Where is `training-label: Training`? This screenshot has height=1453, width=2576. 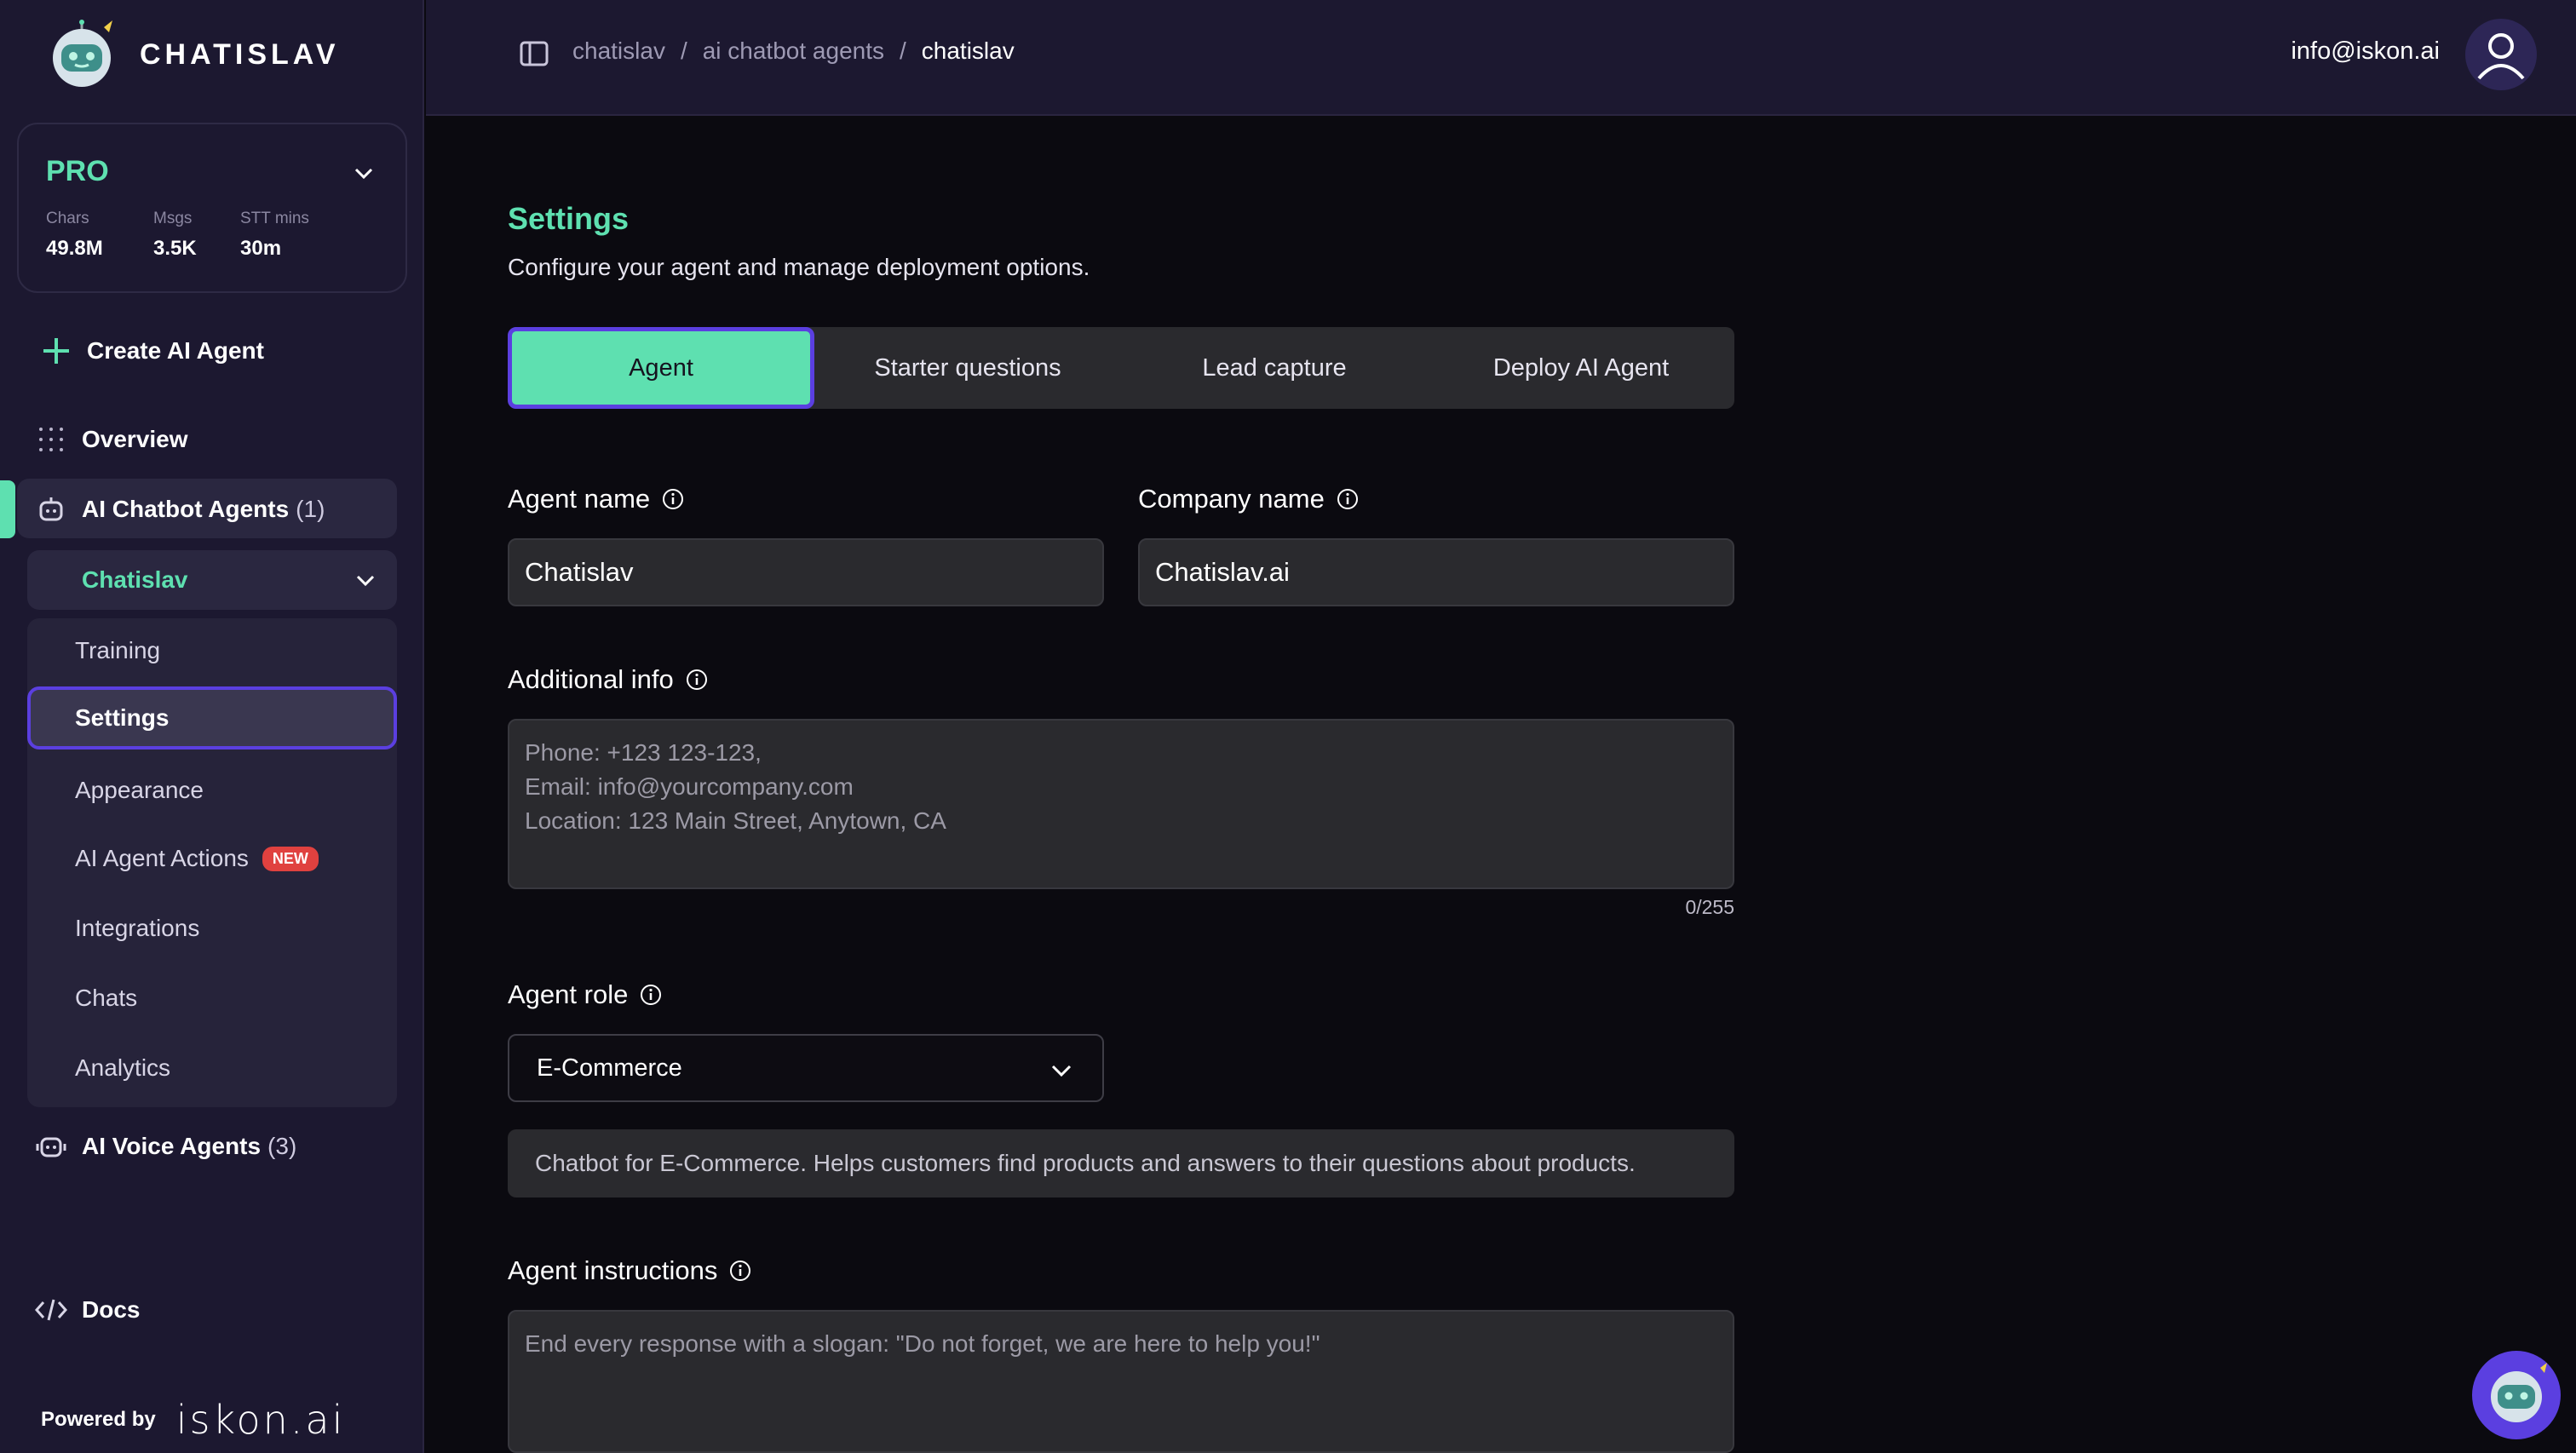
training-label: Training is located at coordinates (118, 650).